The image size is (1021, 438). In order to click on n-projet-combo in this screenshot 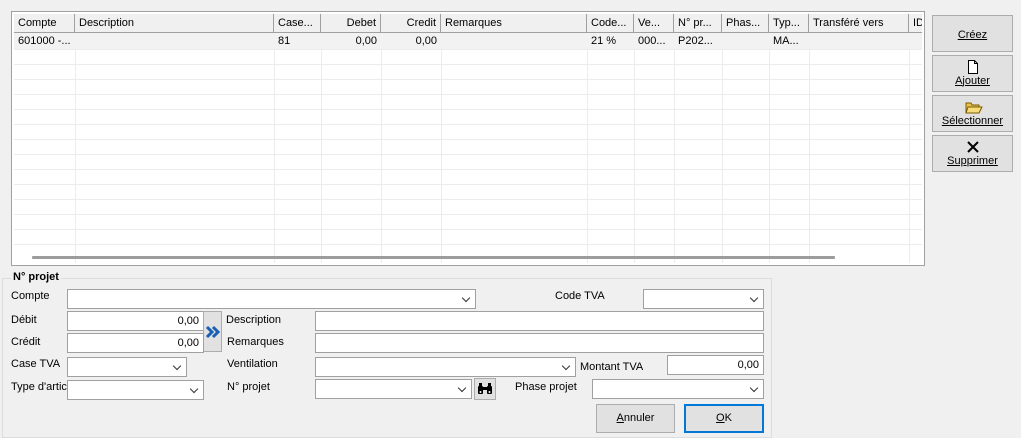, I will do `click(393, 389)`.